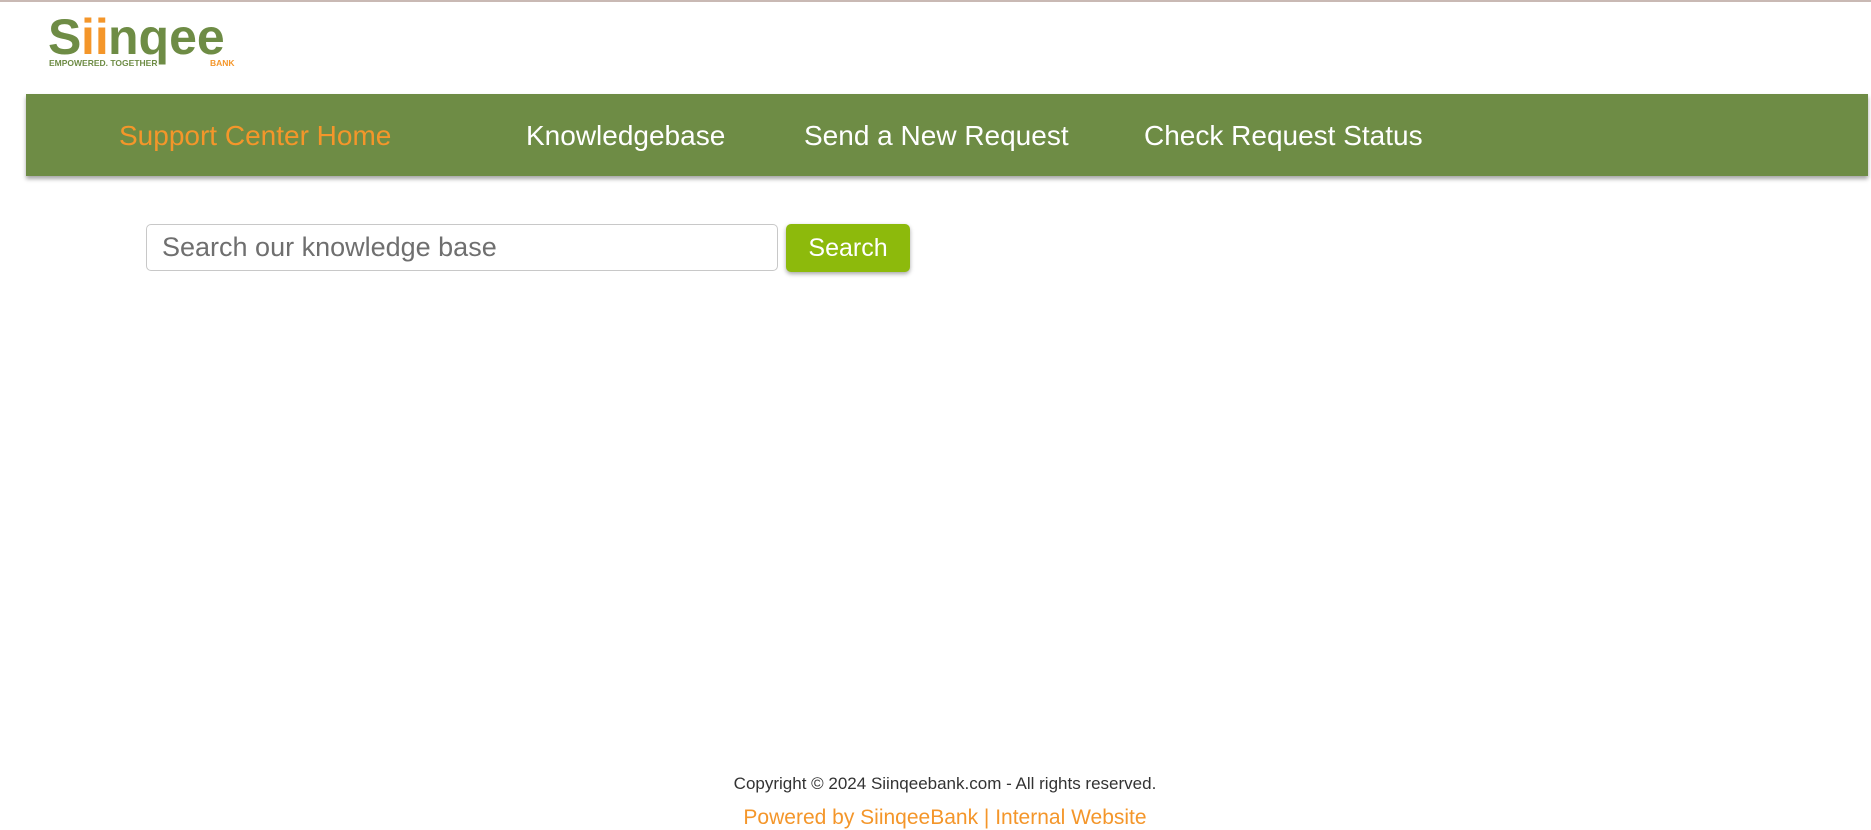  Describe the element at coordinates (64, 37) in the screenshot. I see `svg-text: S` at that location.